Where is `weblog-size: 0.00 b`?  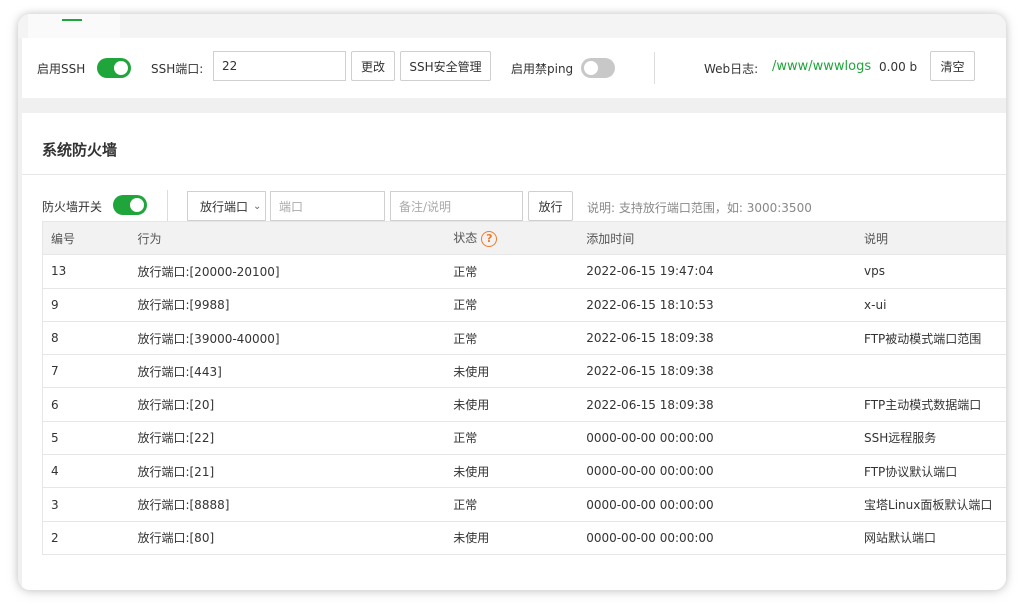
weblog-size: 0.00 b is located at coordinates (898, 67).